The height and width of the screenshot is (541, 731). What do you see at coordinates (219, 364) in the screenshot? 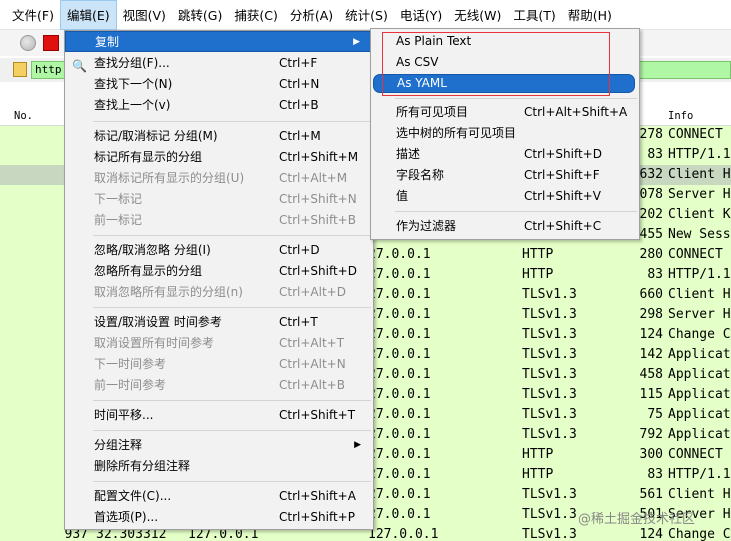
I see `menu-item-next-time-ref: 下一时间参考 Ctrl+Alt+N` at bounding box center [219, 364].